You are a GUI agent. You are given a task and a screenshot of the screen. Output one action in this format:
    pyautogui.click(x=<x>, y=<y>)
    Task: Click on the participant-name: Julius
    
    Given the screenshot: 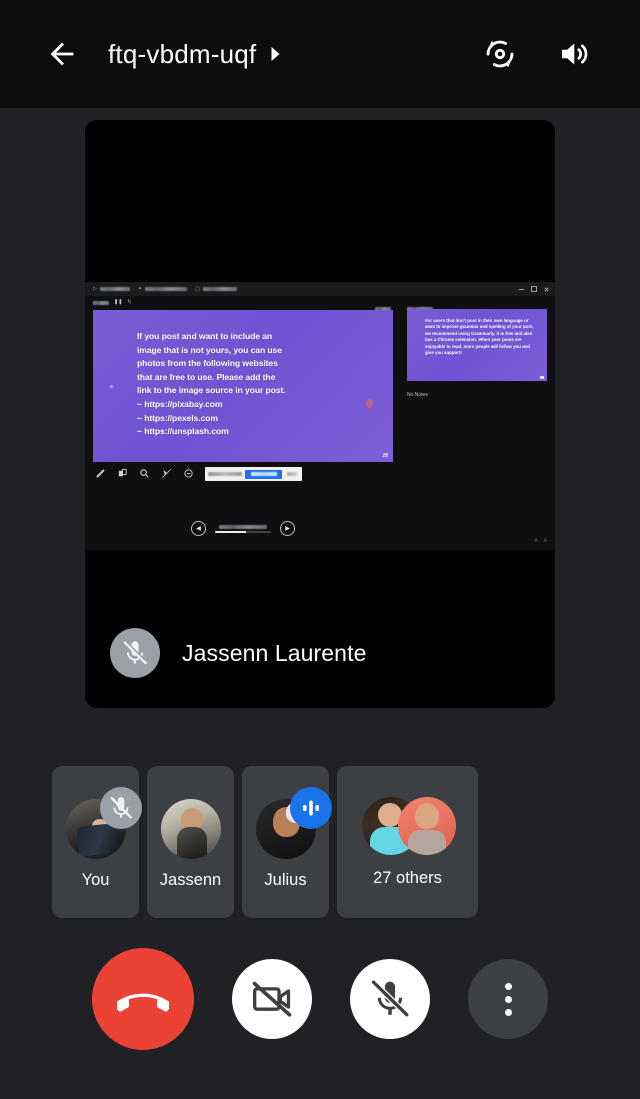 What is the action you would take?
    pyautogui.click(x=285, y=879)
    